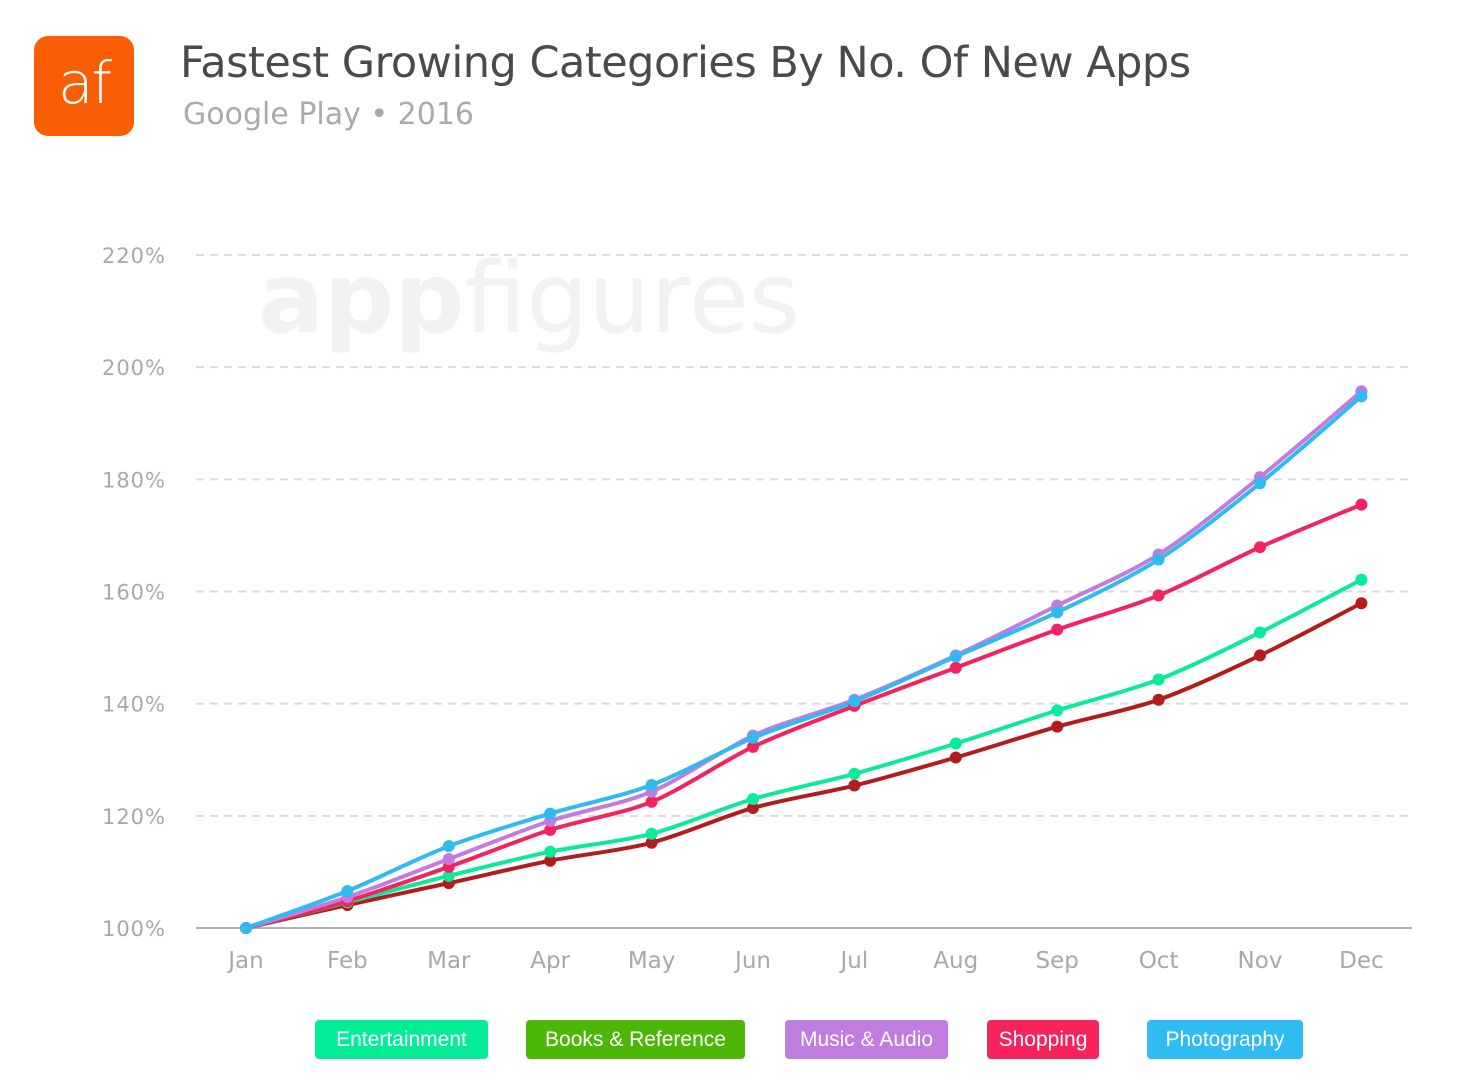  What do you see at coordinates (1361, 961) in the screenshot?
I see `x-tick-label: Dec` at bounding box center [1361, 961].